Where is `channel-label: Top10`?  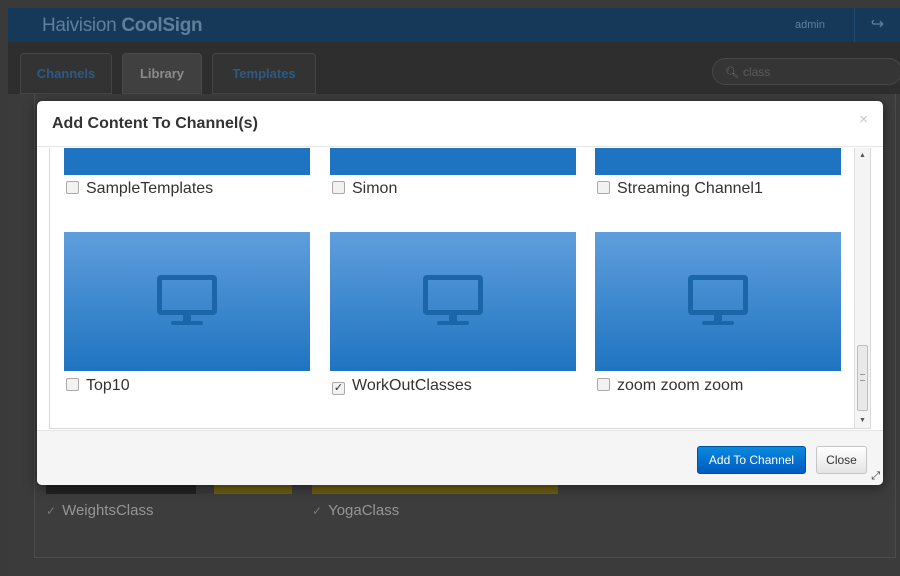 channel-label: Top10 is located at coordinates (98, 386).